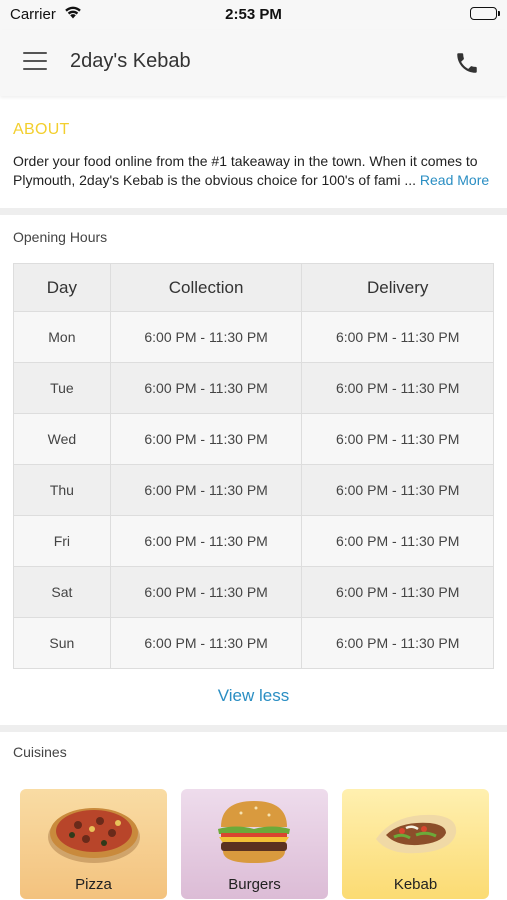  What do you see at coordinates (62, 643) in the screenshot?
I see `day-cell: Sun` at bounding box center [62, 643].